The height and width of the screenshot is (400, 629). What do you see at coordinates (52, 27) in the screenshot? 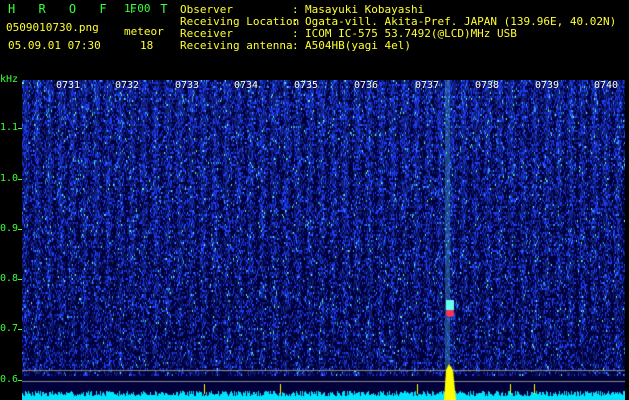
I see `file-name: 0509010730.png` at bounding box center [52, 27].